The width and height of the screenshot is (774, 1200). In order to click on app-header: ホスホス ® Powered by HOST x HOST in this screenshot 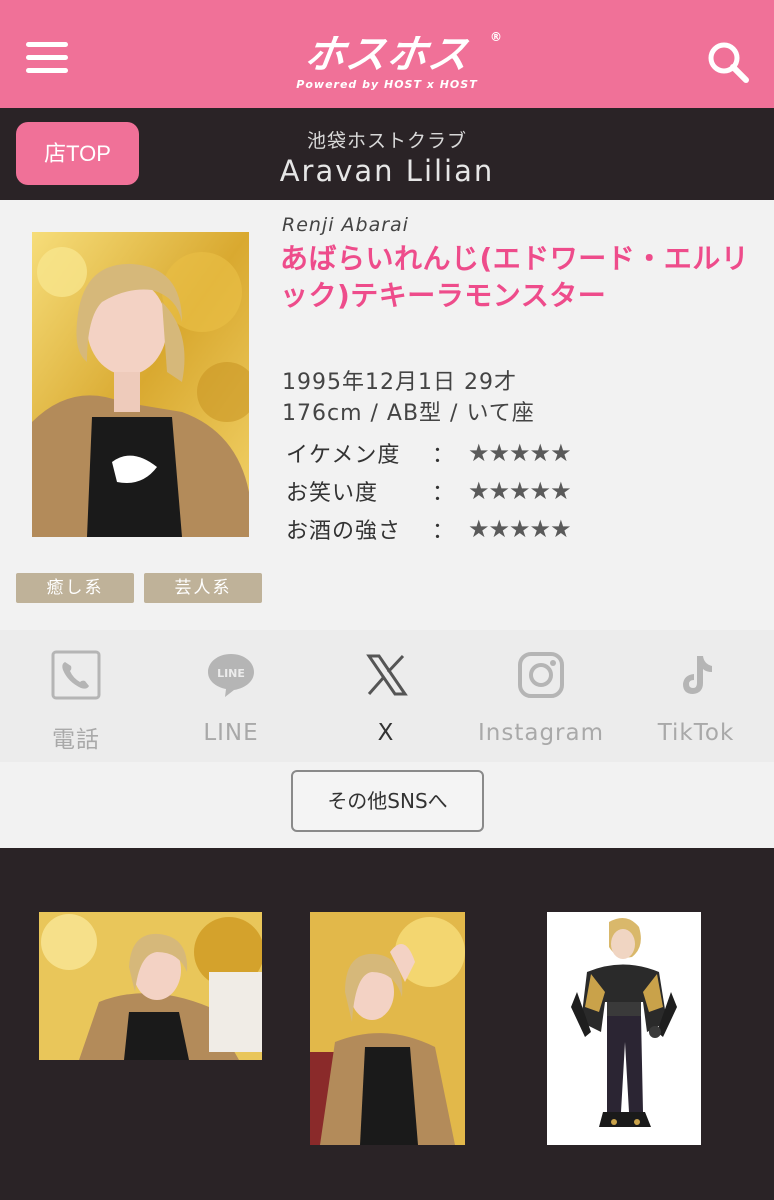, I will do `click(387, 54)`.